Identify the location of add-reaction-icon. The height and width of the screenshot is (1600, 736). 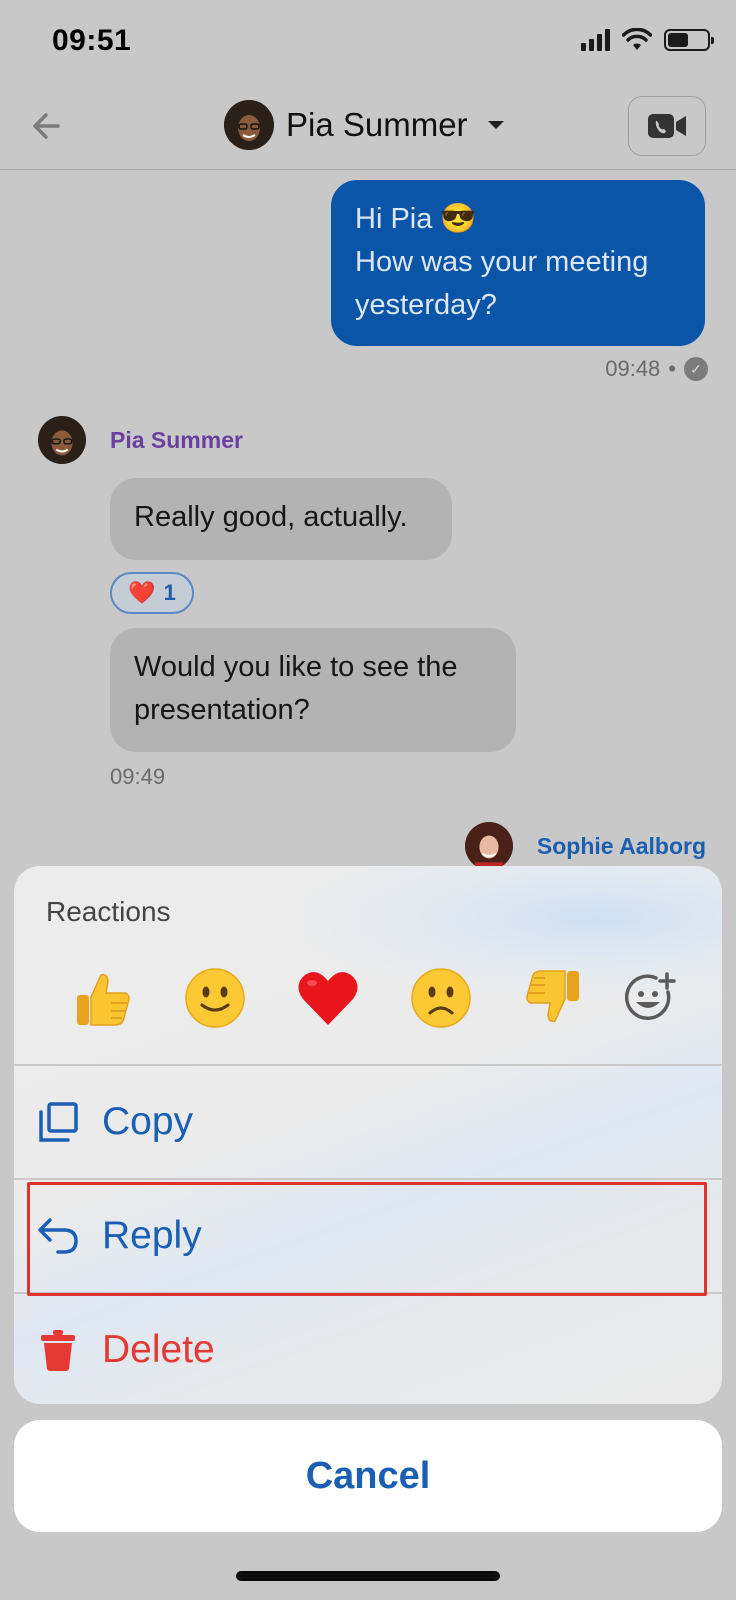
(650, 998).